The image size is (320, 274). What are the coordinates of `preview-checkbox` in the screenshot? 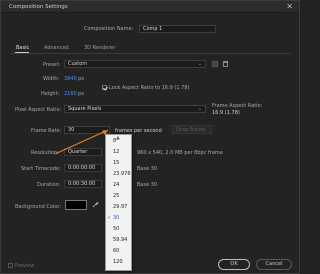 It's located at (10, 265).